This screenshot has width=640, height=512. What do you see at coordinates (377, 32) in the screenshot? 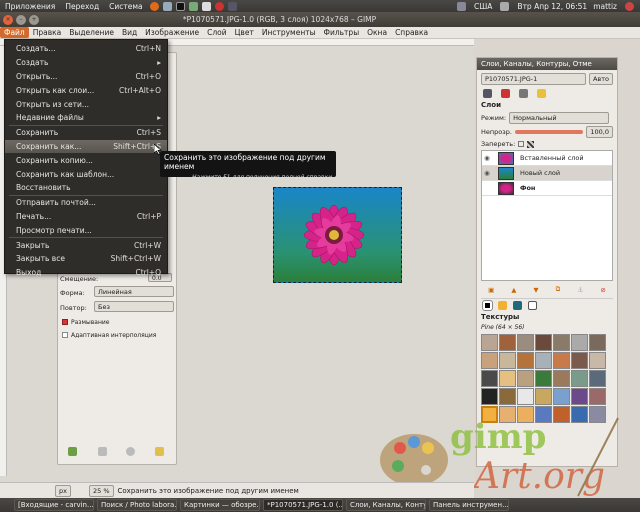
I see `menu-windows: Окна` at bounding box center [377, 32].